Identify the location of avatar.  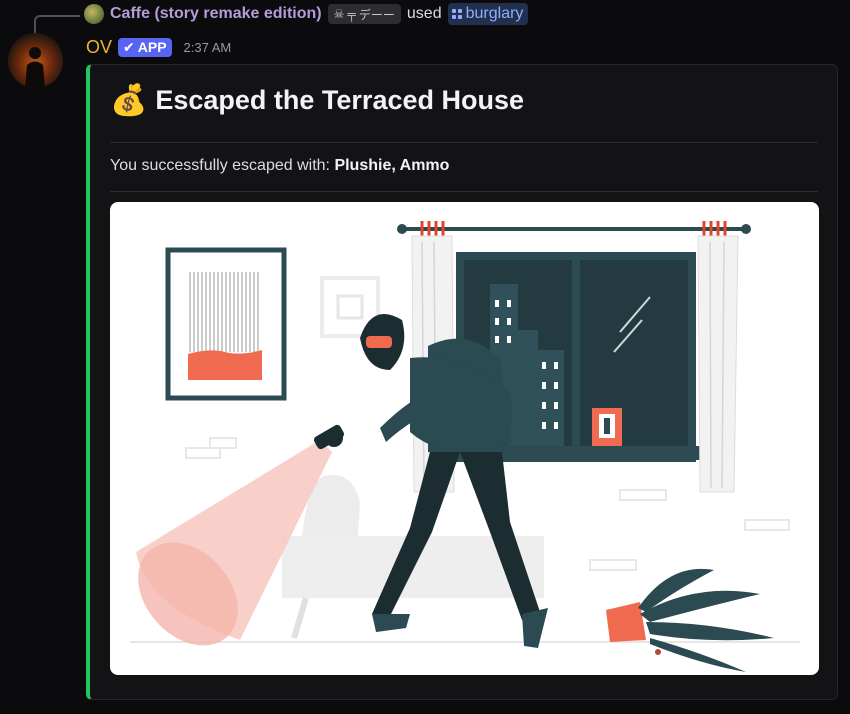
(35, 60).